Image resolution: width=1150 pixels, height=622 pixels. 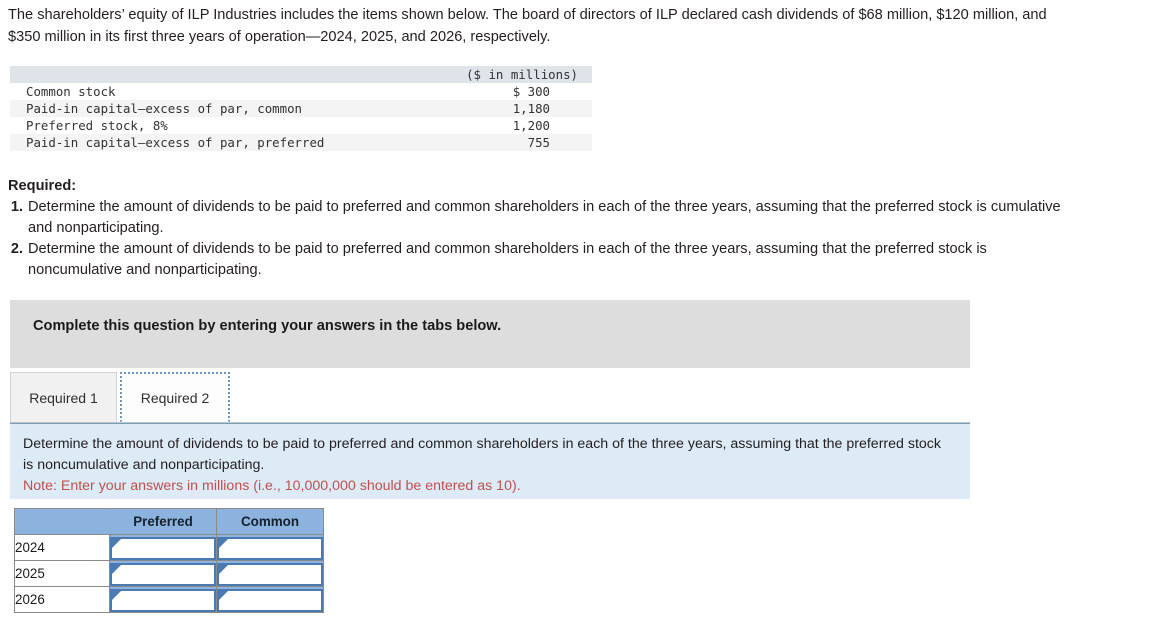 I want to click on required-heading: Required:, so click(x=42, y=186).